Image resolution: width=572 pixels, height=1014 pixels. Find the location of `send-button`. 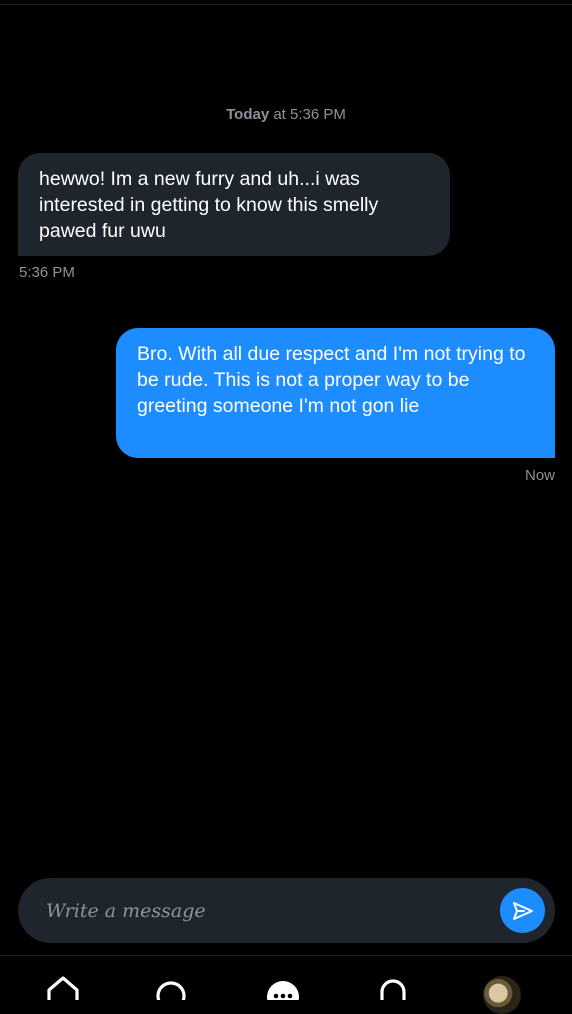

send-button is located at coordinates (522, 910).